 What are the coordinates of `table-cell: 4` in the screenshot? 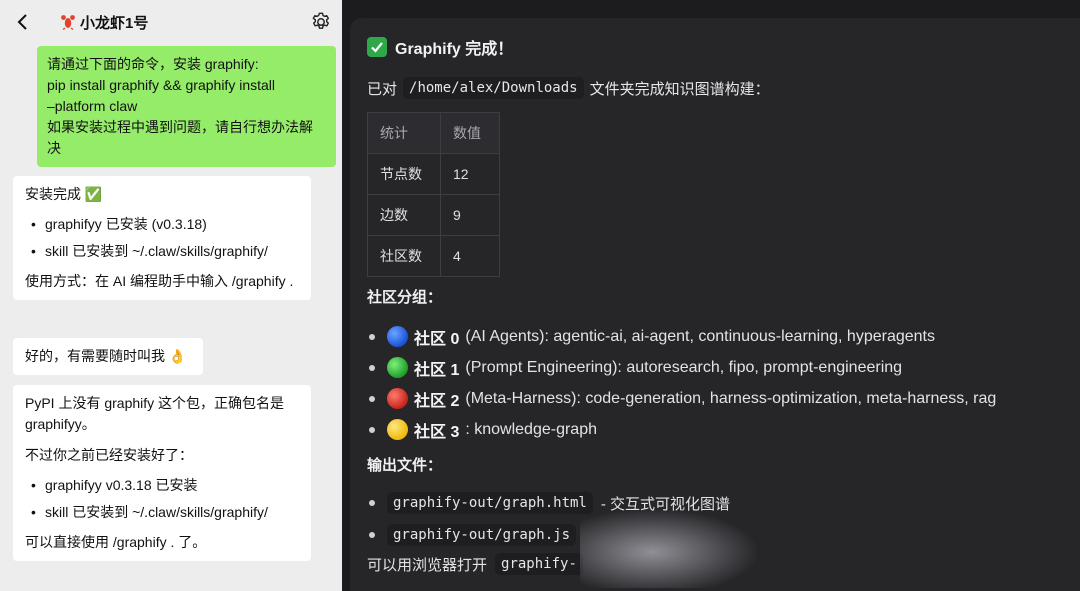 It's located at (470, 256).